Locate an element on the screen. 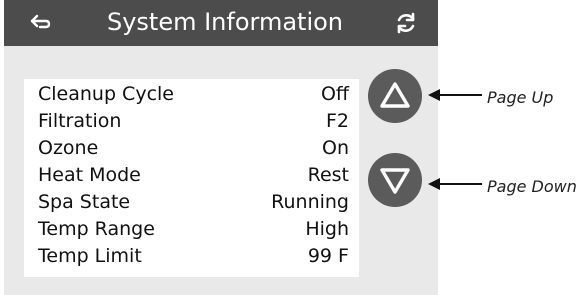  info-value: On is located at coordinates (335, 148).